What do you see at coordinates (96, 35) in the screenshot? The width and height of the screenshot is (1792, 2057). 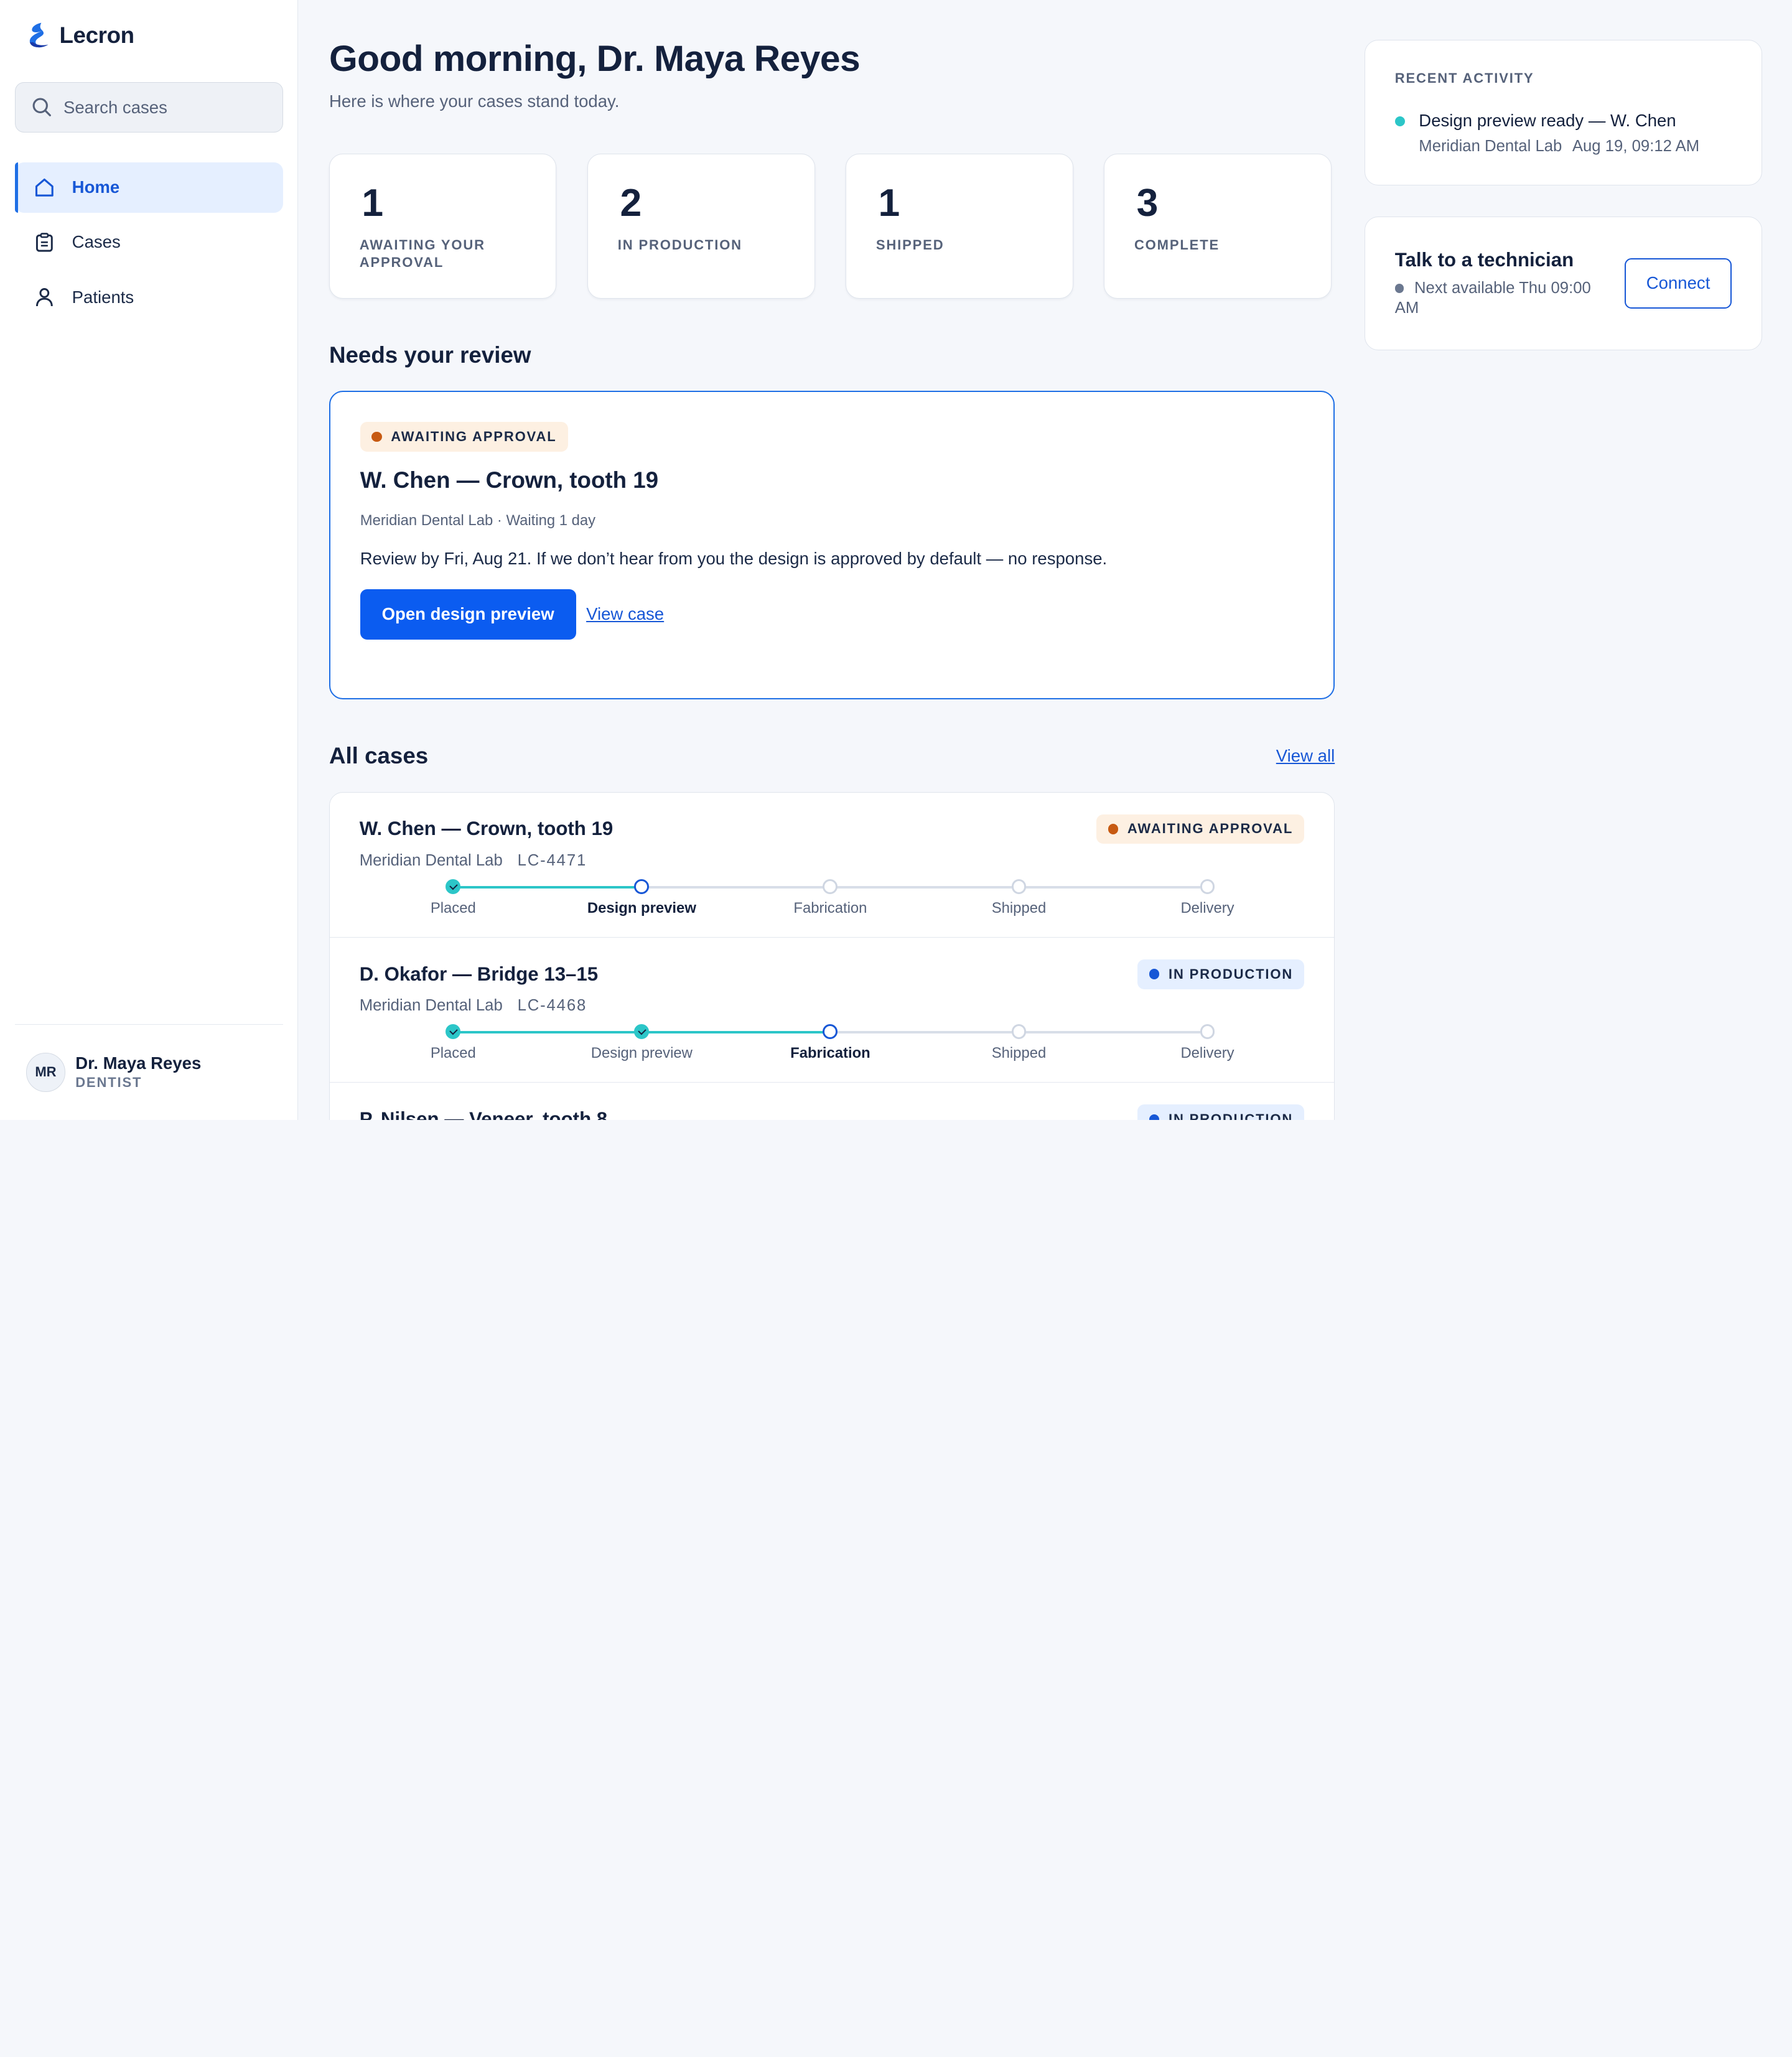 I see `brand-name: Lecron` at bounding box center [96, 35].